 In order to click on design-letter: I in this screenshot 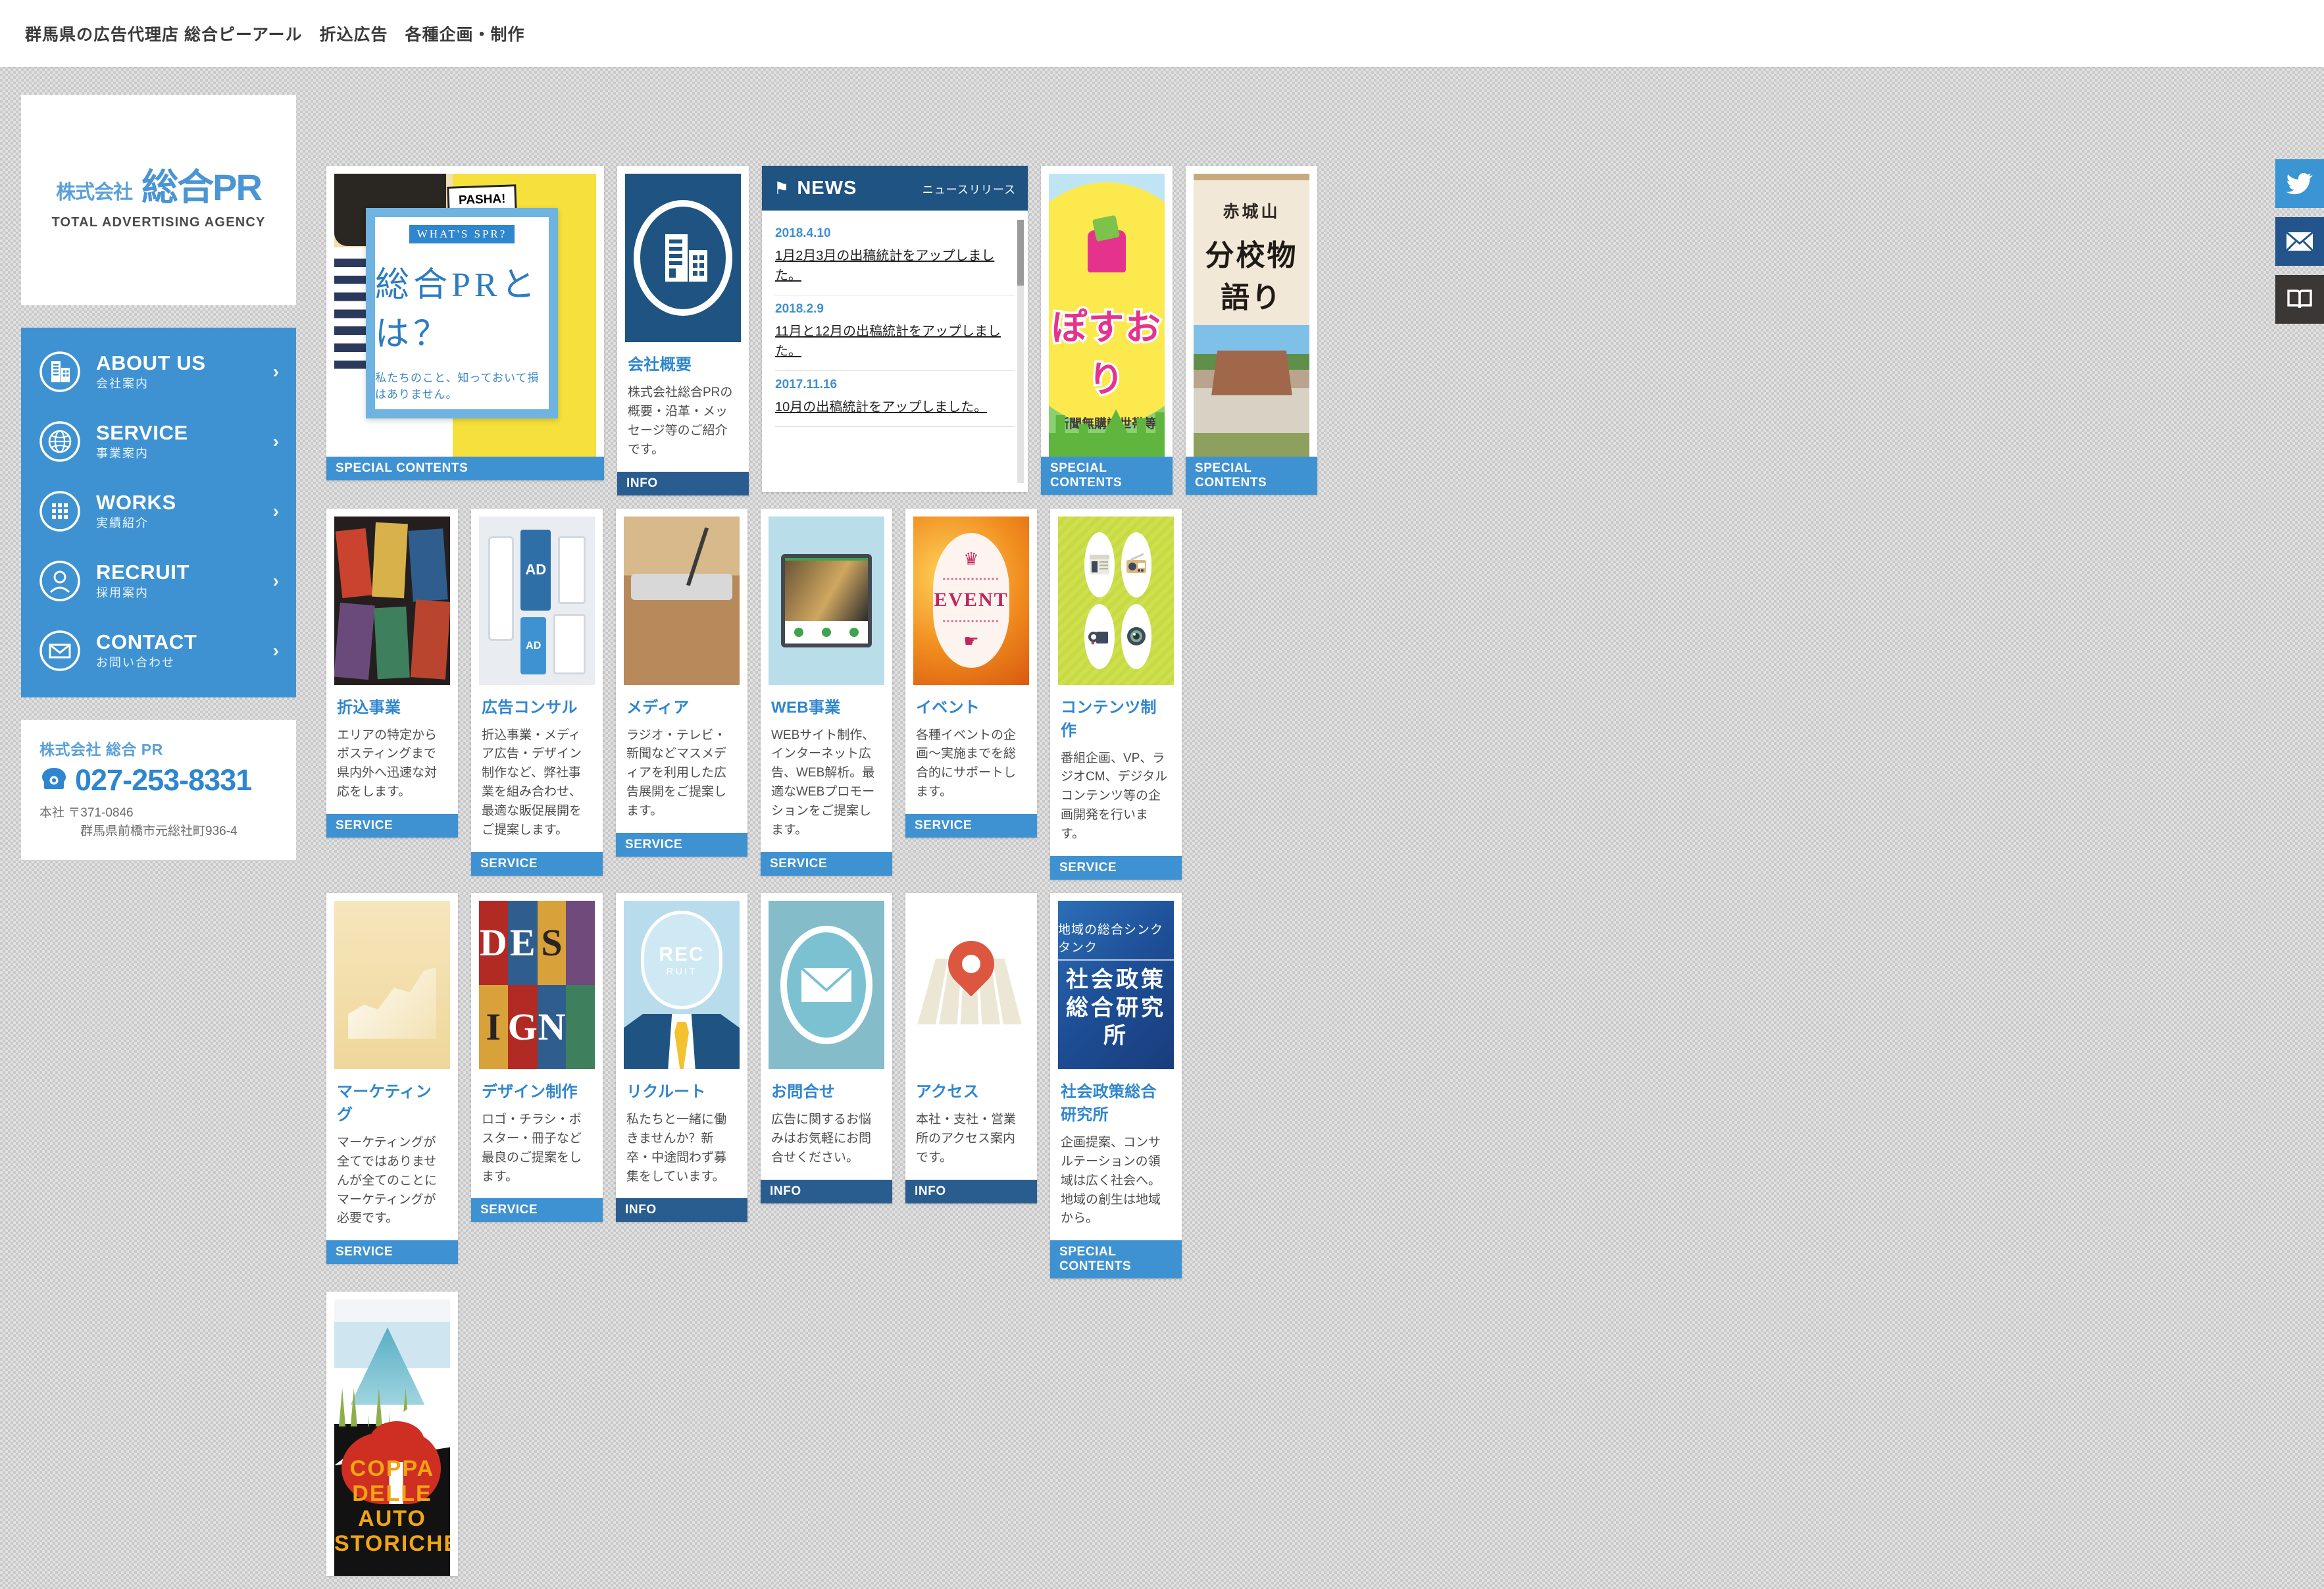, I will do `click(493, 1026)`.